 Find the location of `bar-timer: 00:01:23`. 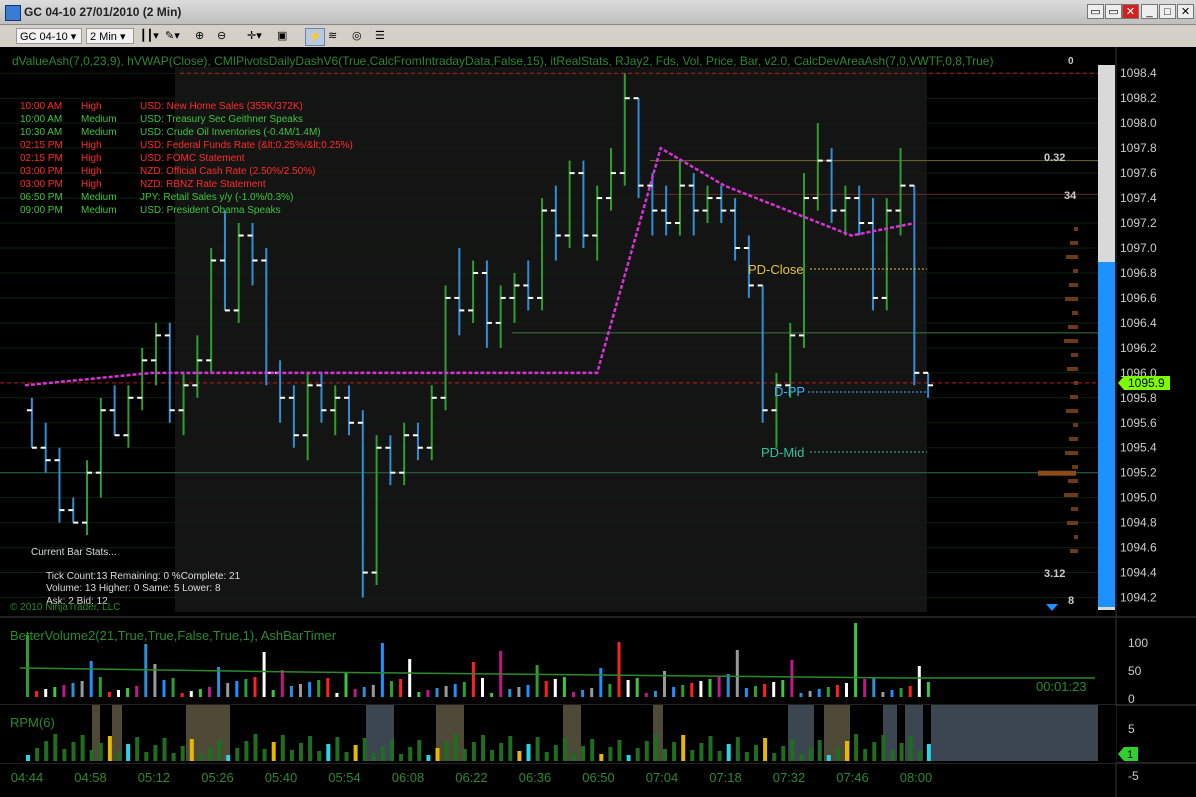

bar-timer: 00:01:23 is located at coordinates (1061, 686).